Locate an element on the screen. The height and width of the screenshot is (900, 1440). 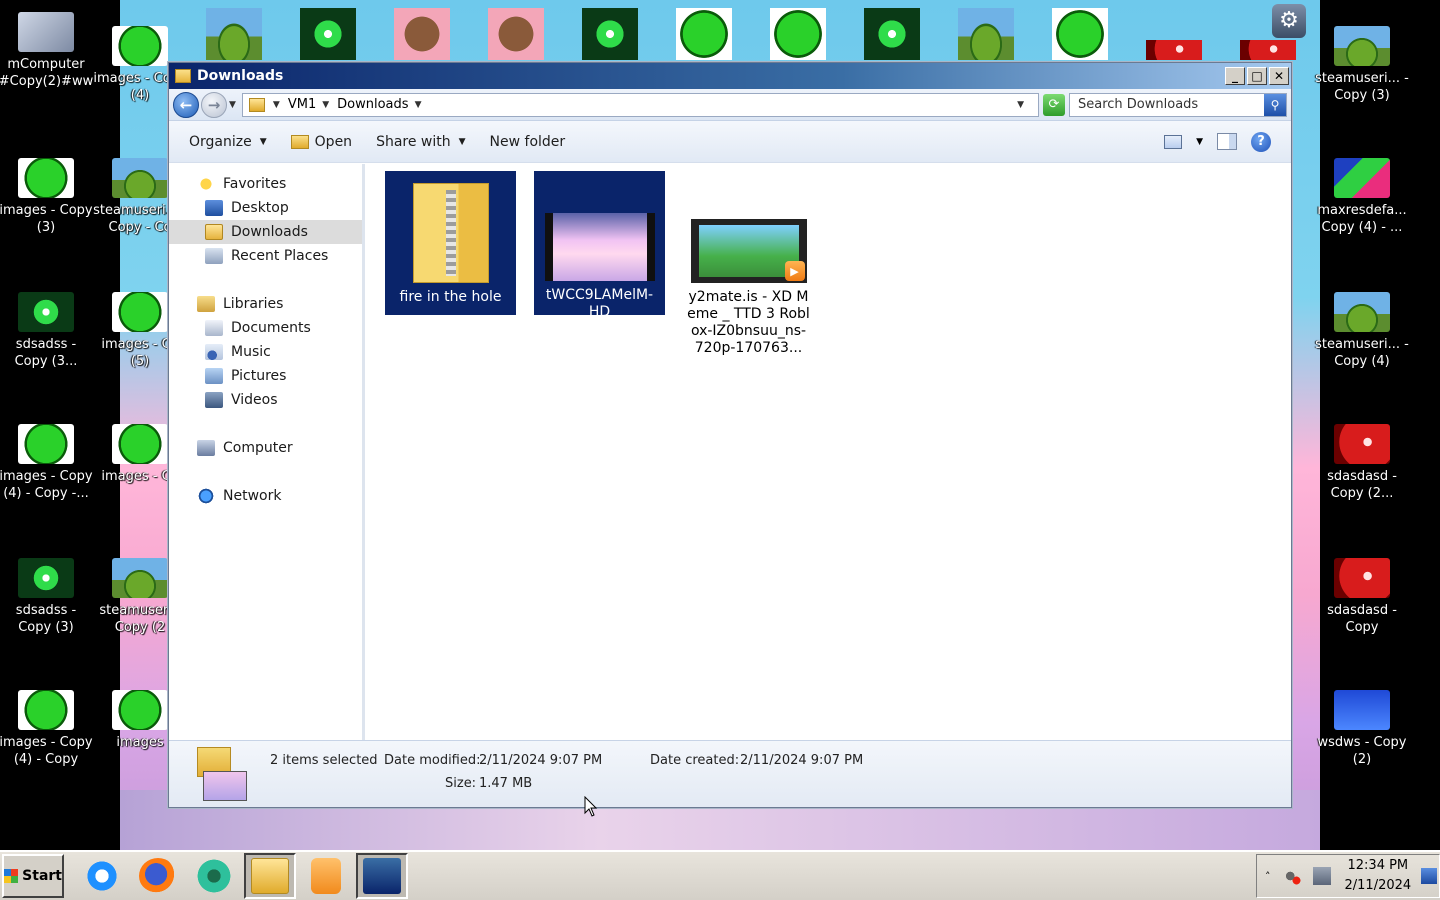
desktop-icon: steamuseri... - Copy (3) is located at coordinates (1362, 65).